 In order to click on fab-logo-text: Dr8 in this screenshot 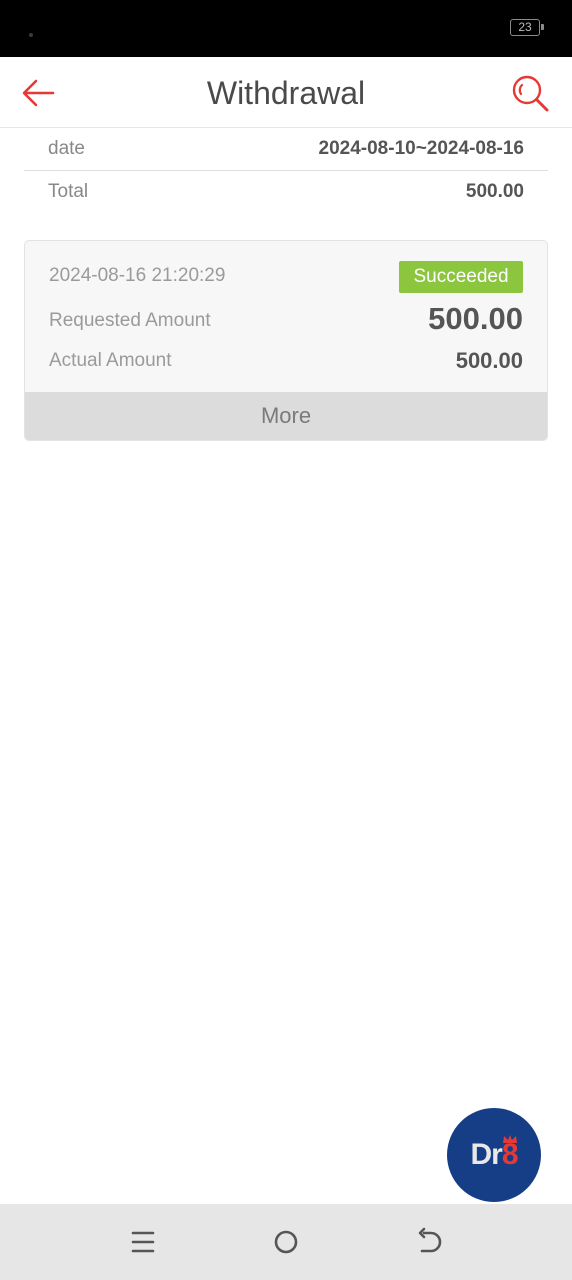, I will do `click(494, 1155)`.